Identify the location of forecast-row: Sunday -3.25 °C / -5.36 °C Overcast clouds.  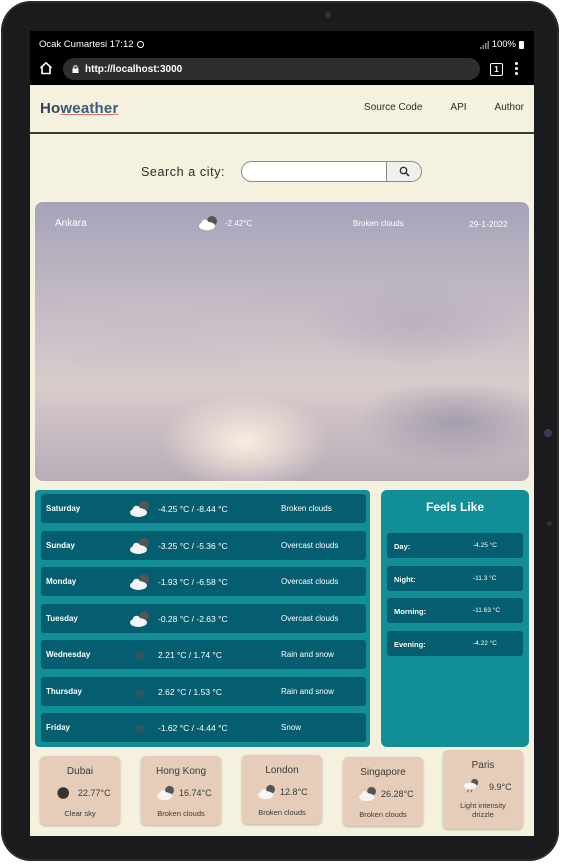
(203, 545).